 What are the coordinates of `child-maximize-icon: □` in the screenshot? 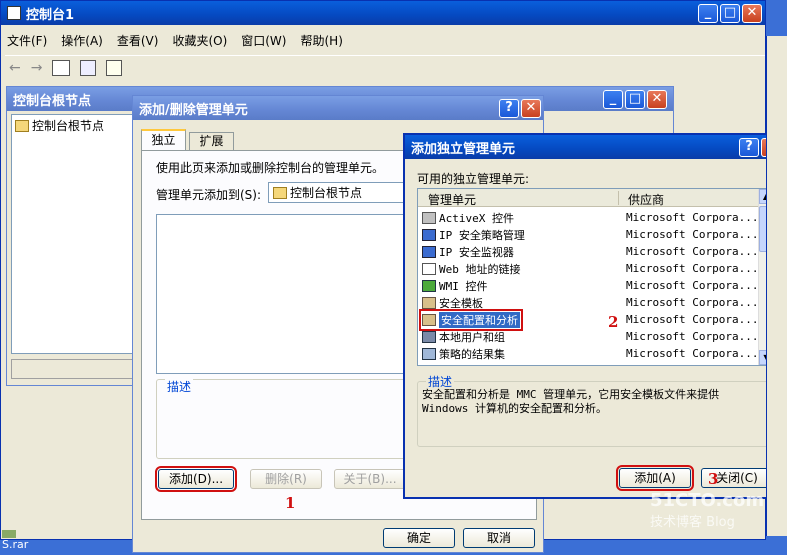 It's located at (635, 99).